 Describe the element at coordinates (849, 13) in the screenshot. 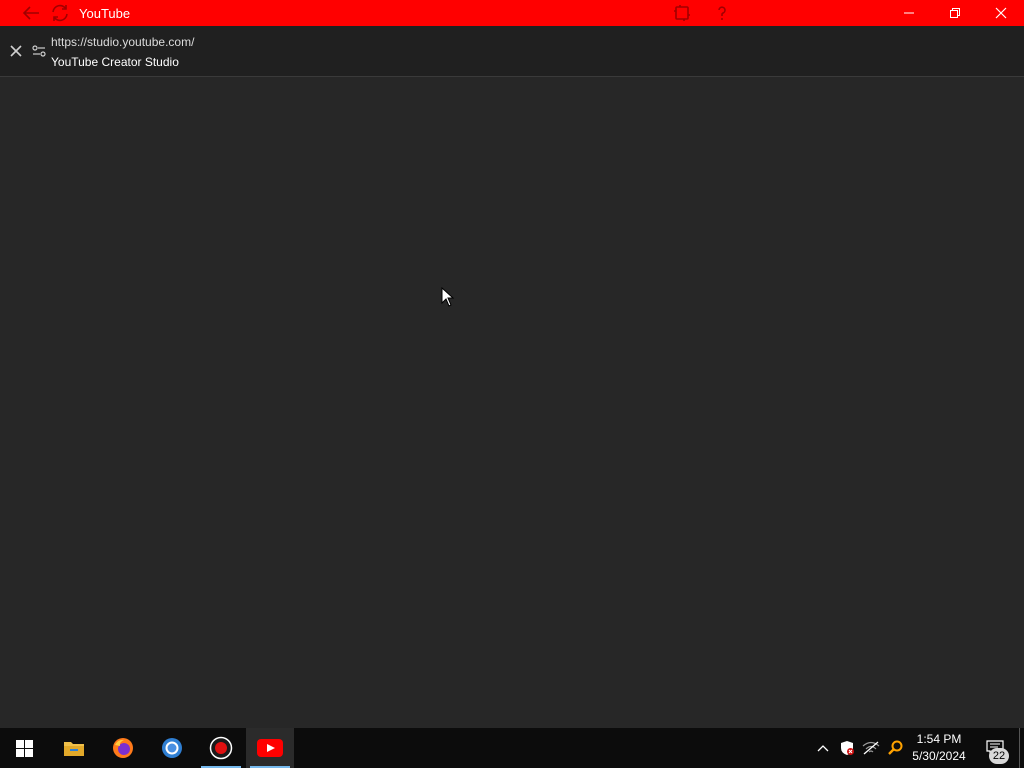

I see `window-controls` at that location.